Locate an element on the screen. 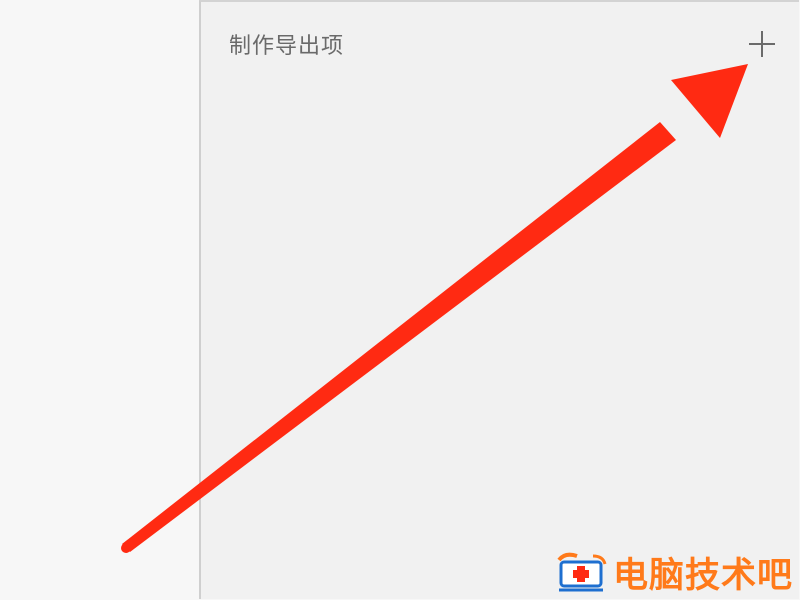 Image resolution: width=800 pixels, height=600 pixels. watermark: 电脑技术吧 is located at coordinates (674, 572).